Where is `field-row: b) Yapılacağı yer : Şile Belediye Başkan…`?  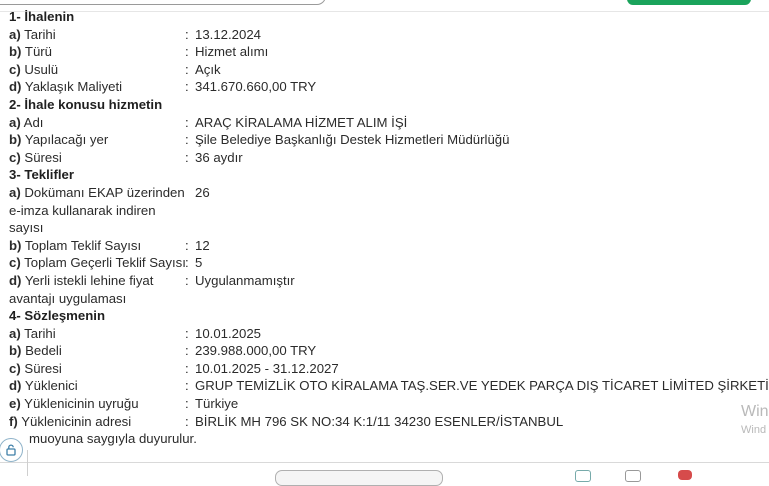
field-row: b) Yapılacağı yer : Şile Belediye Başkan… is located at coordinates (259, 140).